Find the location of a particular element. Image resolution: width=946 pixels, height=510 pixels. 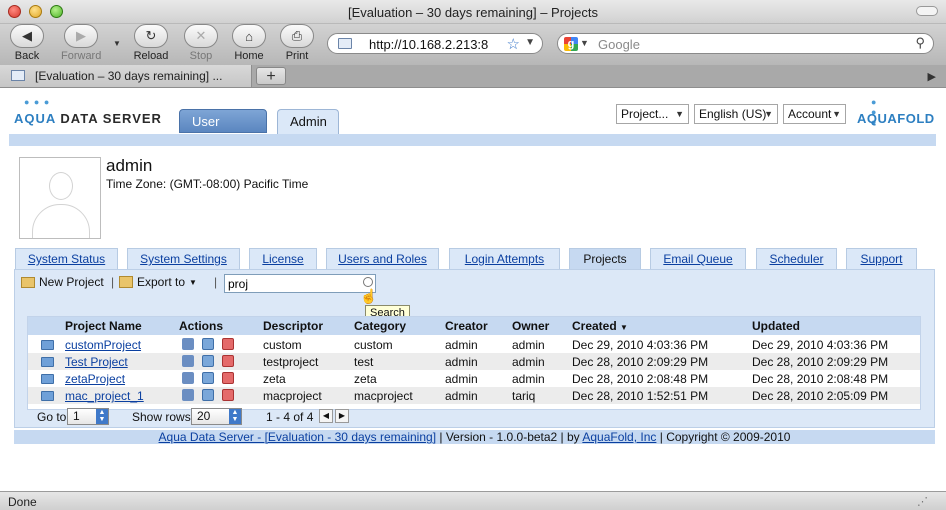

back-button: ◀ Back is located at coordinates (27, 43).